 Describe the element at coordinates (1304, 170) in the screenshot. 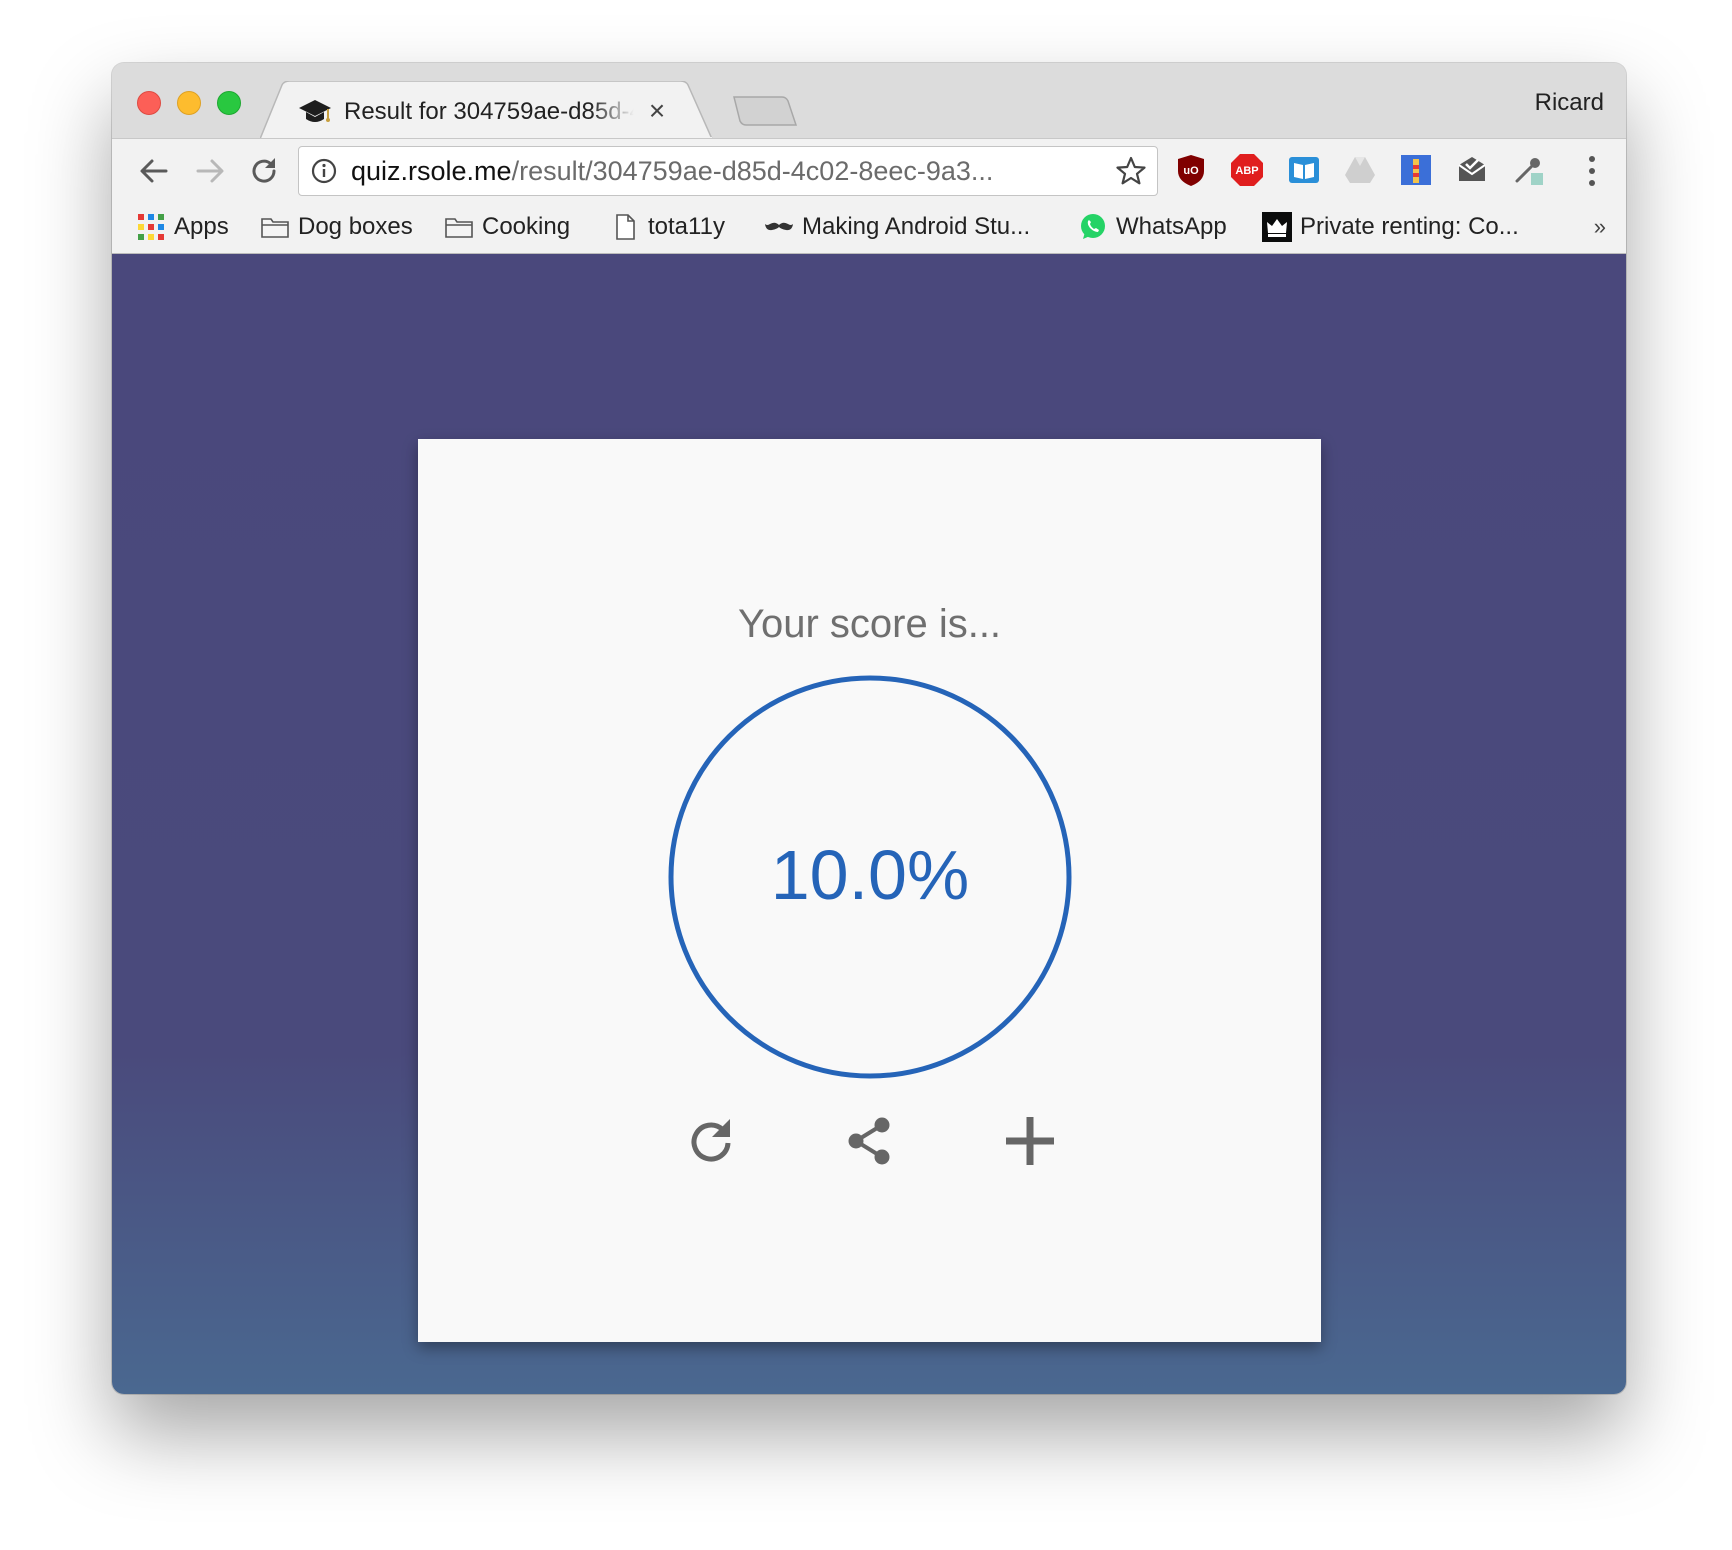

I see `reader-icon` at that location.